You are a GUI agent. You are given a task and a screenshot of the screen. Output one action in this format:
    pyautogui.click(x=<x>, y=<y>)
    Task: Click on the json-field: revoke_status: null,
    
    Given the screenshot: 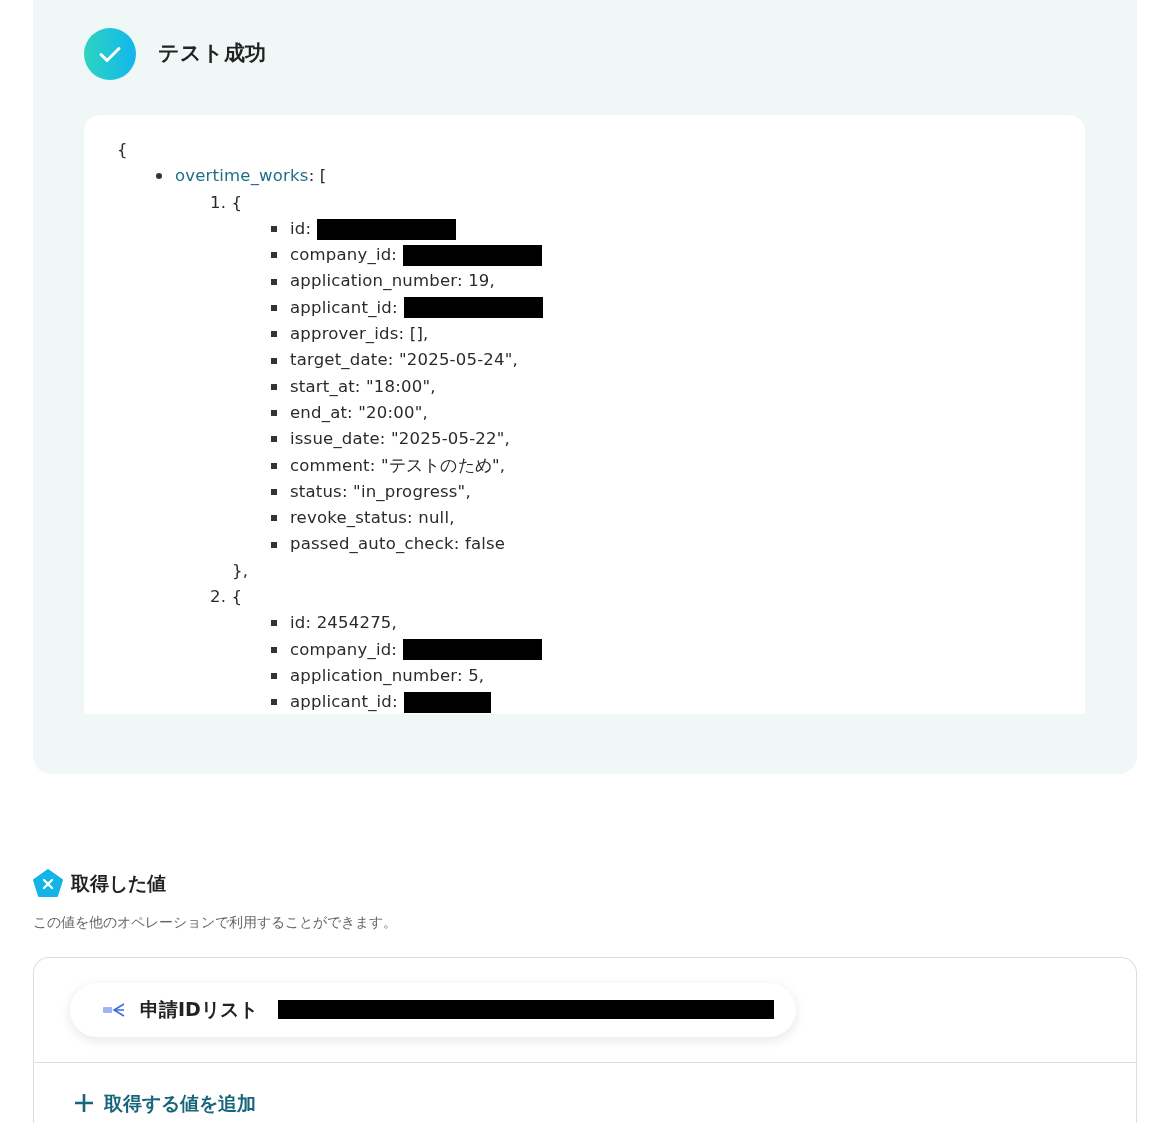 What is the action you would take?
    pyautogui.click(x=372, y=518)
    